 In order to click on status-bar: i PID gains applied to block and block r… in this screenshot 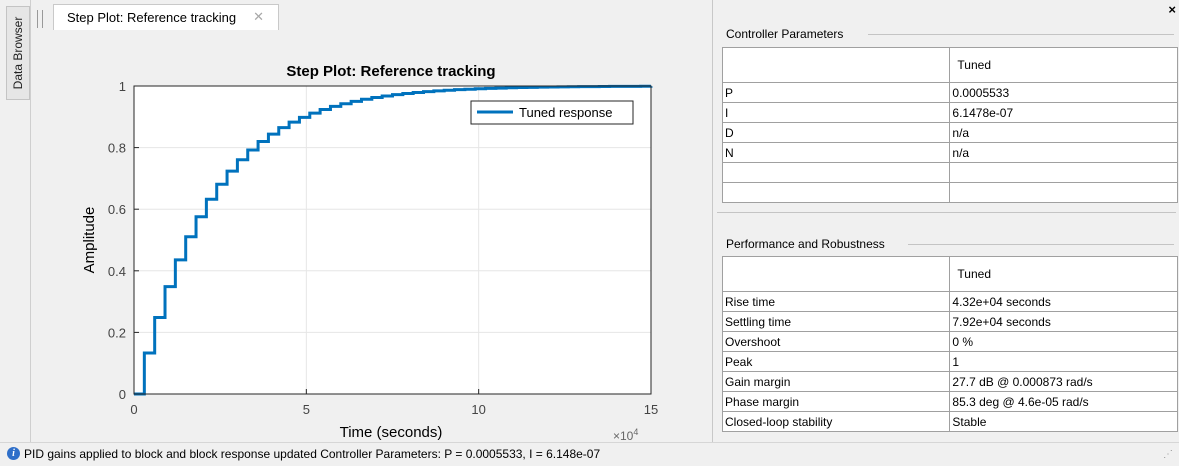, I will do `click(589, 454)`.